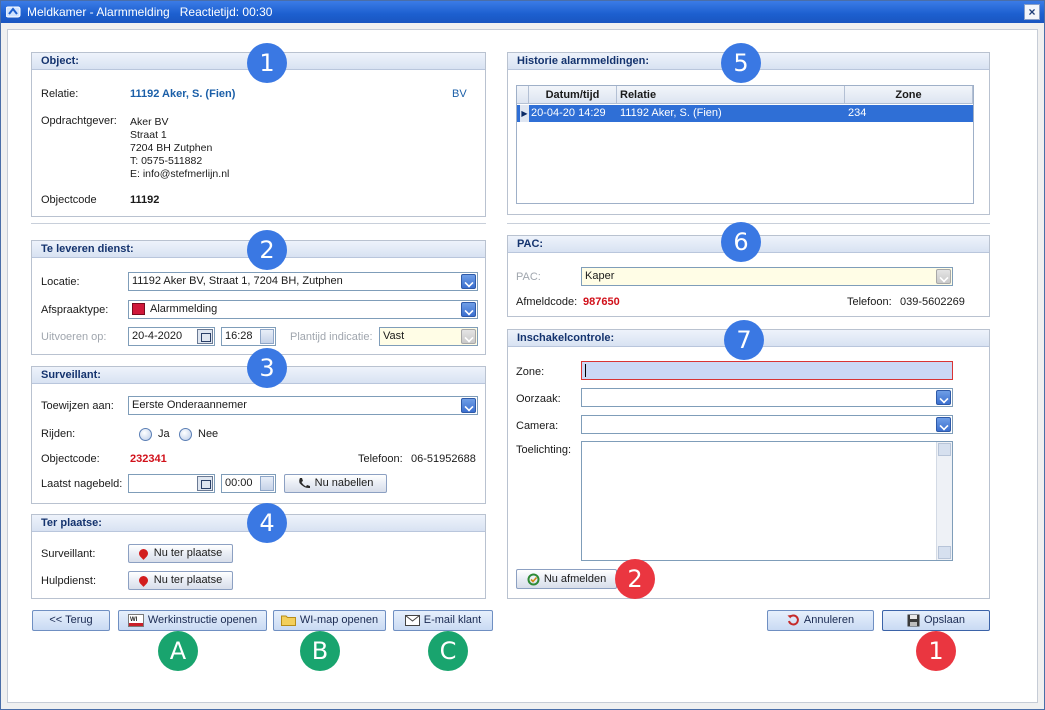  What do you see at coordinates (339, 620) in the screenshot?
I see `wi-map-label: WI-map openen` at bounding box center [339, 620].